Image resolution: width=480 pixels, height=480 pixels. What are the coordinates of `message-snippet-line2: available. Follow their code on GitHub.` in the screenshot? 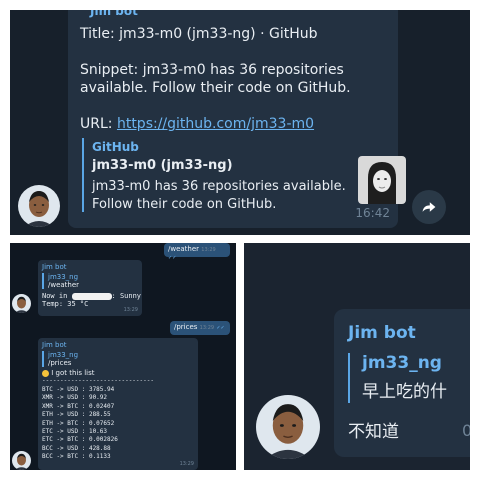 It's located at (215, 88).